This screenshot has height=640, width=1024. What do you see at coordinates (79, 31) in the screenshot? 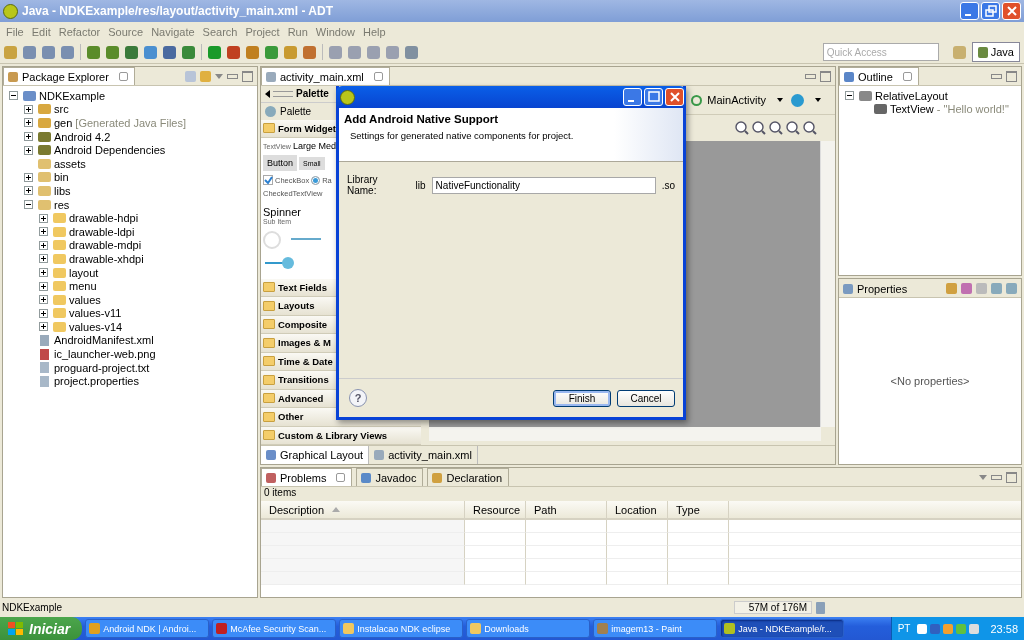
I see `main-menu-title: Refactor` at bounding box center [79, 31].